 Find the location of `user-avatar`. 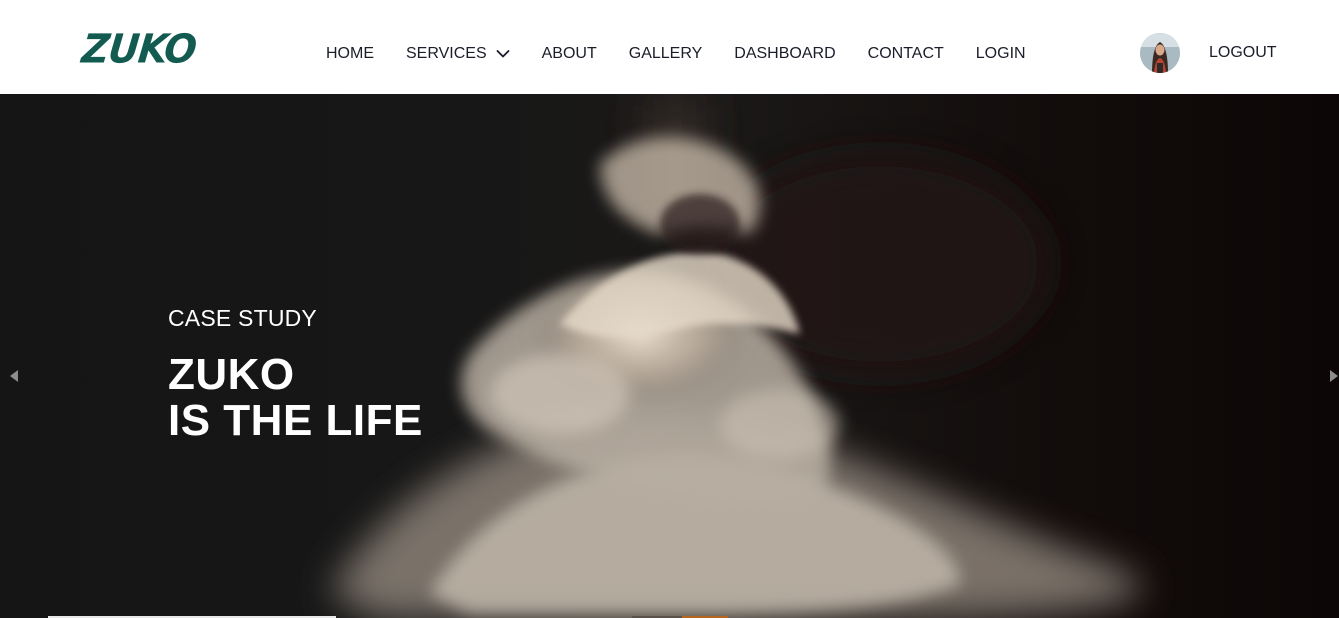

user-avatar is located at coordinates (1160, 53).